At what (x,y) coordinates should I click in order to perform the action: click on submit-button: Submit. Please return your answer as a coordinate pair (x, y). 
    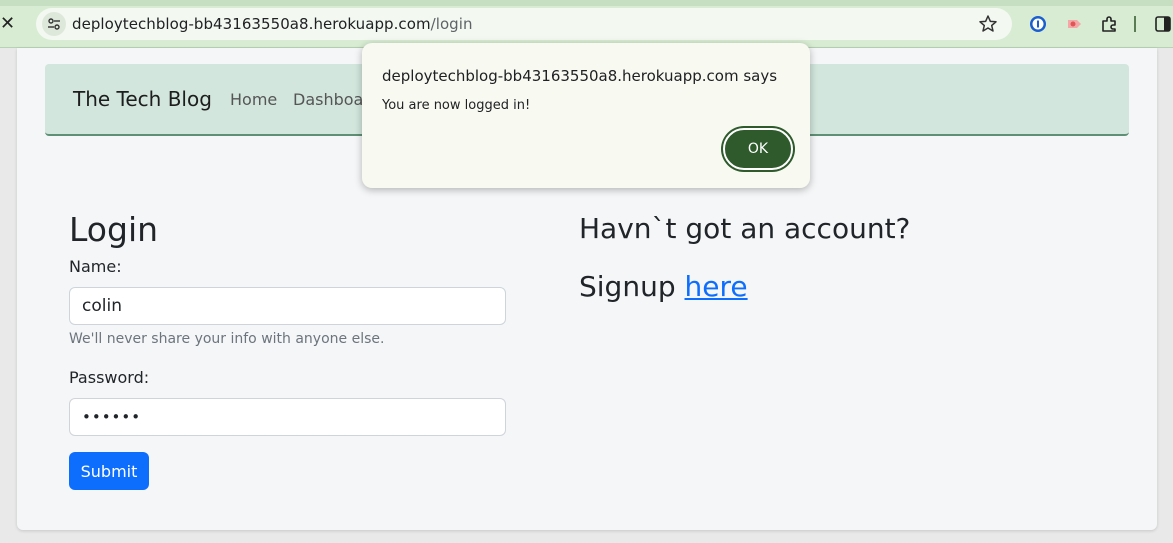
    Looking at the image, I should click on (109, 471).